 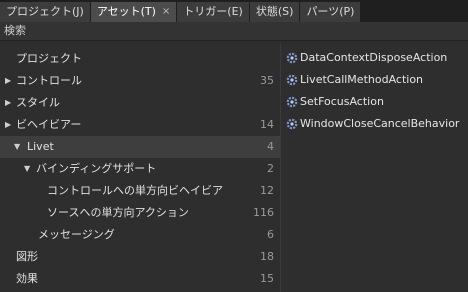 What do you see at coordinates (140, 59) in the screenshot?
I see `tree-item-project: プロジェクト` at bounding box center [140, 59].